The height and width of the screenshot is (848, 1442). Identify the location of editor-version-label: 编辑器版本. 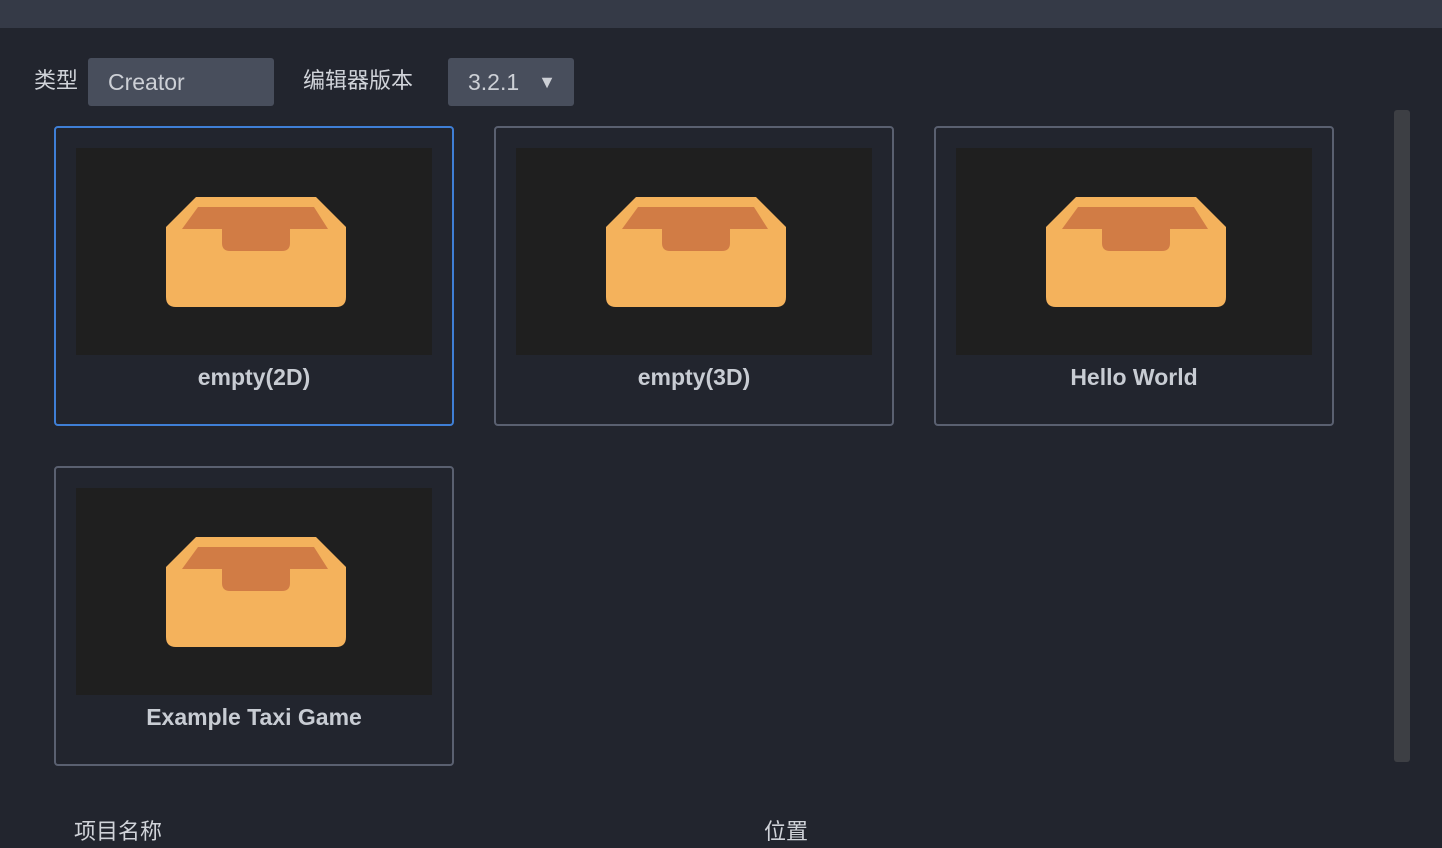
(358, 81).